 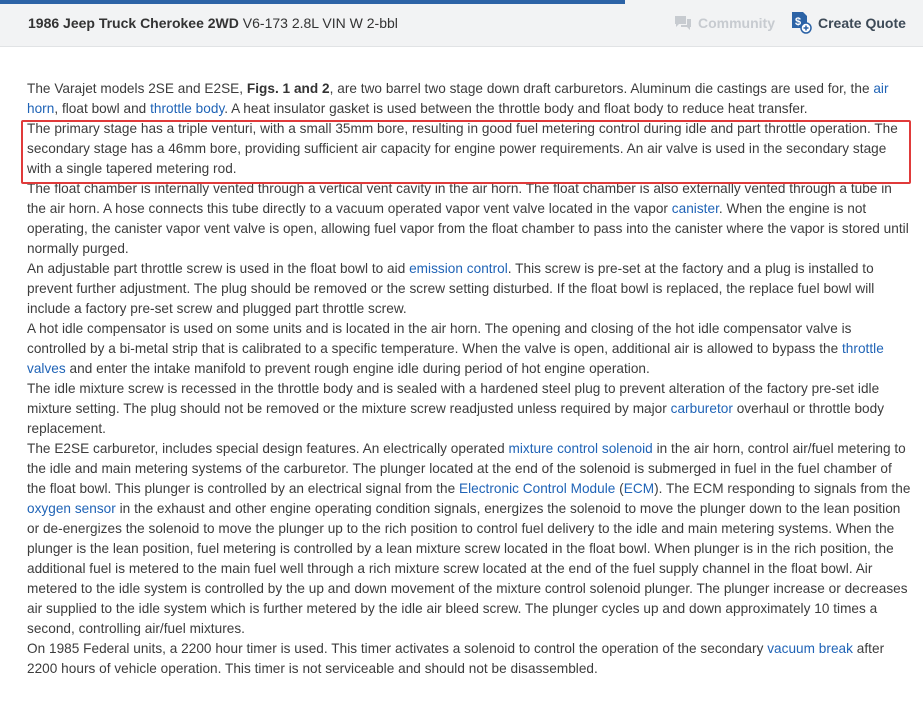 What do you see at coordinates (312, 2) in the screenshot?
I see `progress-accent-bar` at bounding box center [312, 2].